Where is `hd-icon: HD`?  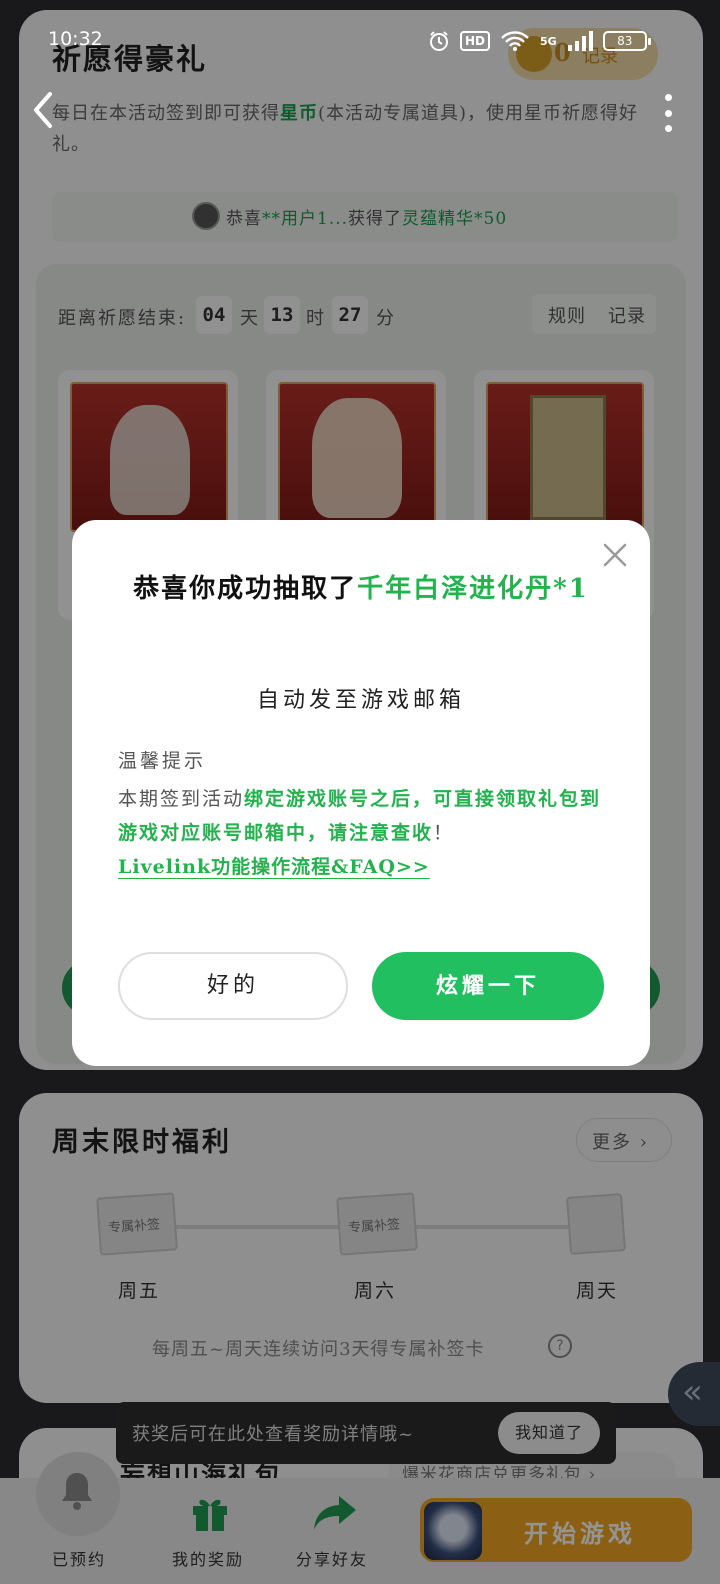 hd-icon: HD is located at coordinates (475, 41).